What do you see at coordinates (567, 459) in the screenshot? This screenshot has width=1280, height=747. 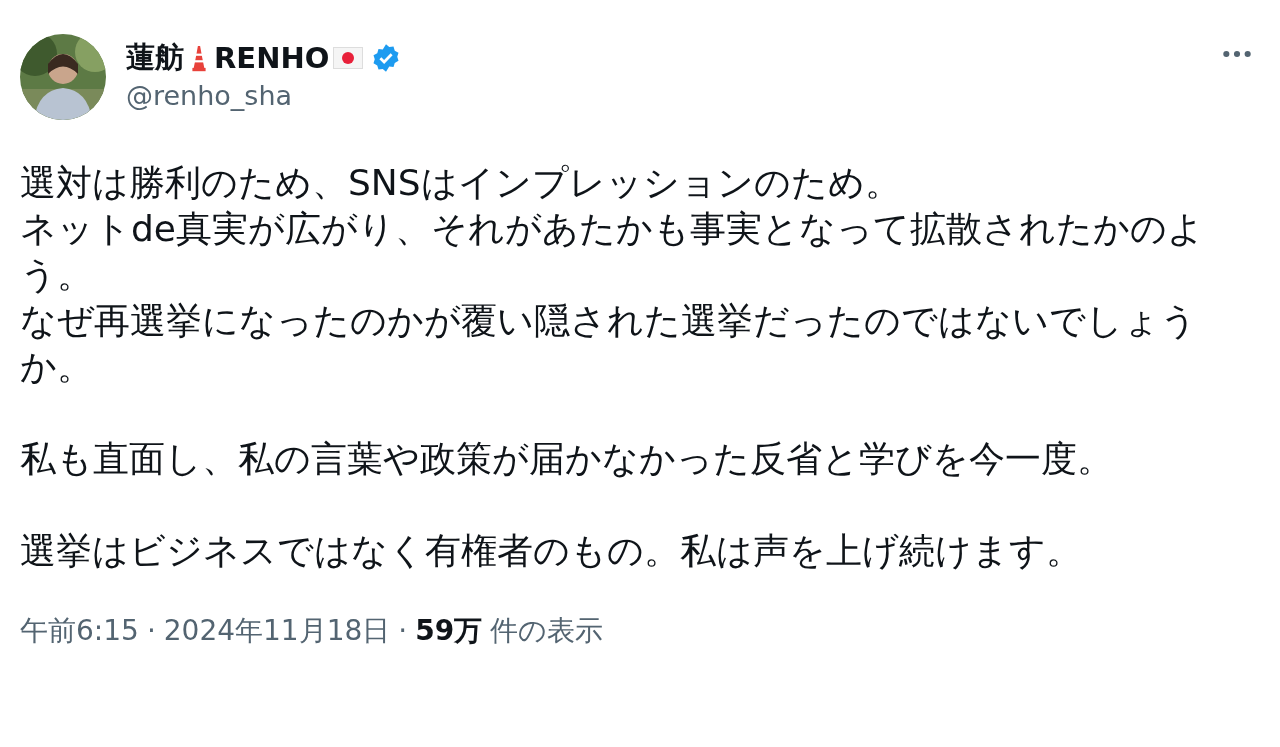 I see `tweet-text: 私も直面し、私の言葉や政策が届かなかった反省と学びを今一度。` at bounding box center [567, 459].